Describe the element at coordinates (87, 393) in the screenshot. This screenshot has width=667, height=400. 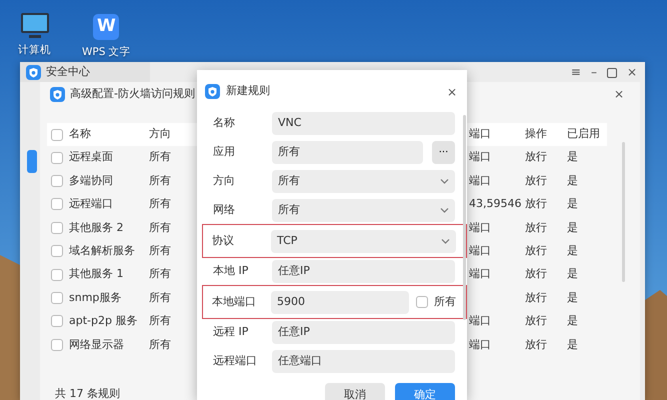
I see `rule-count: 共 17 条规则` at that location.